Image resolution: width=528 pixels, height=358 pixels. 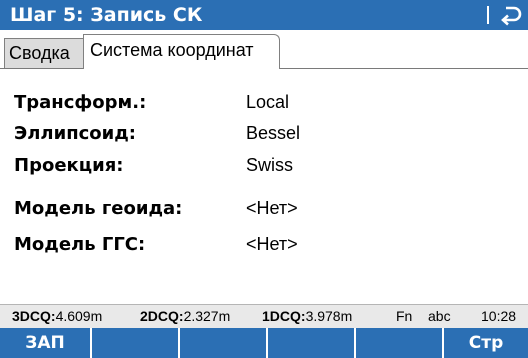 I want to click on clock: 10:28, so click(x=499, y=316).